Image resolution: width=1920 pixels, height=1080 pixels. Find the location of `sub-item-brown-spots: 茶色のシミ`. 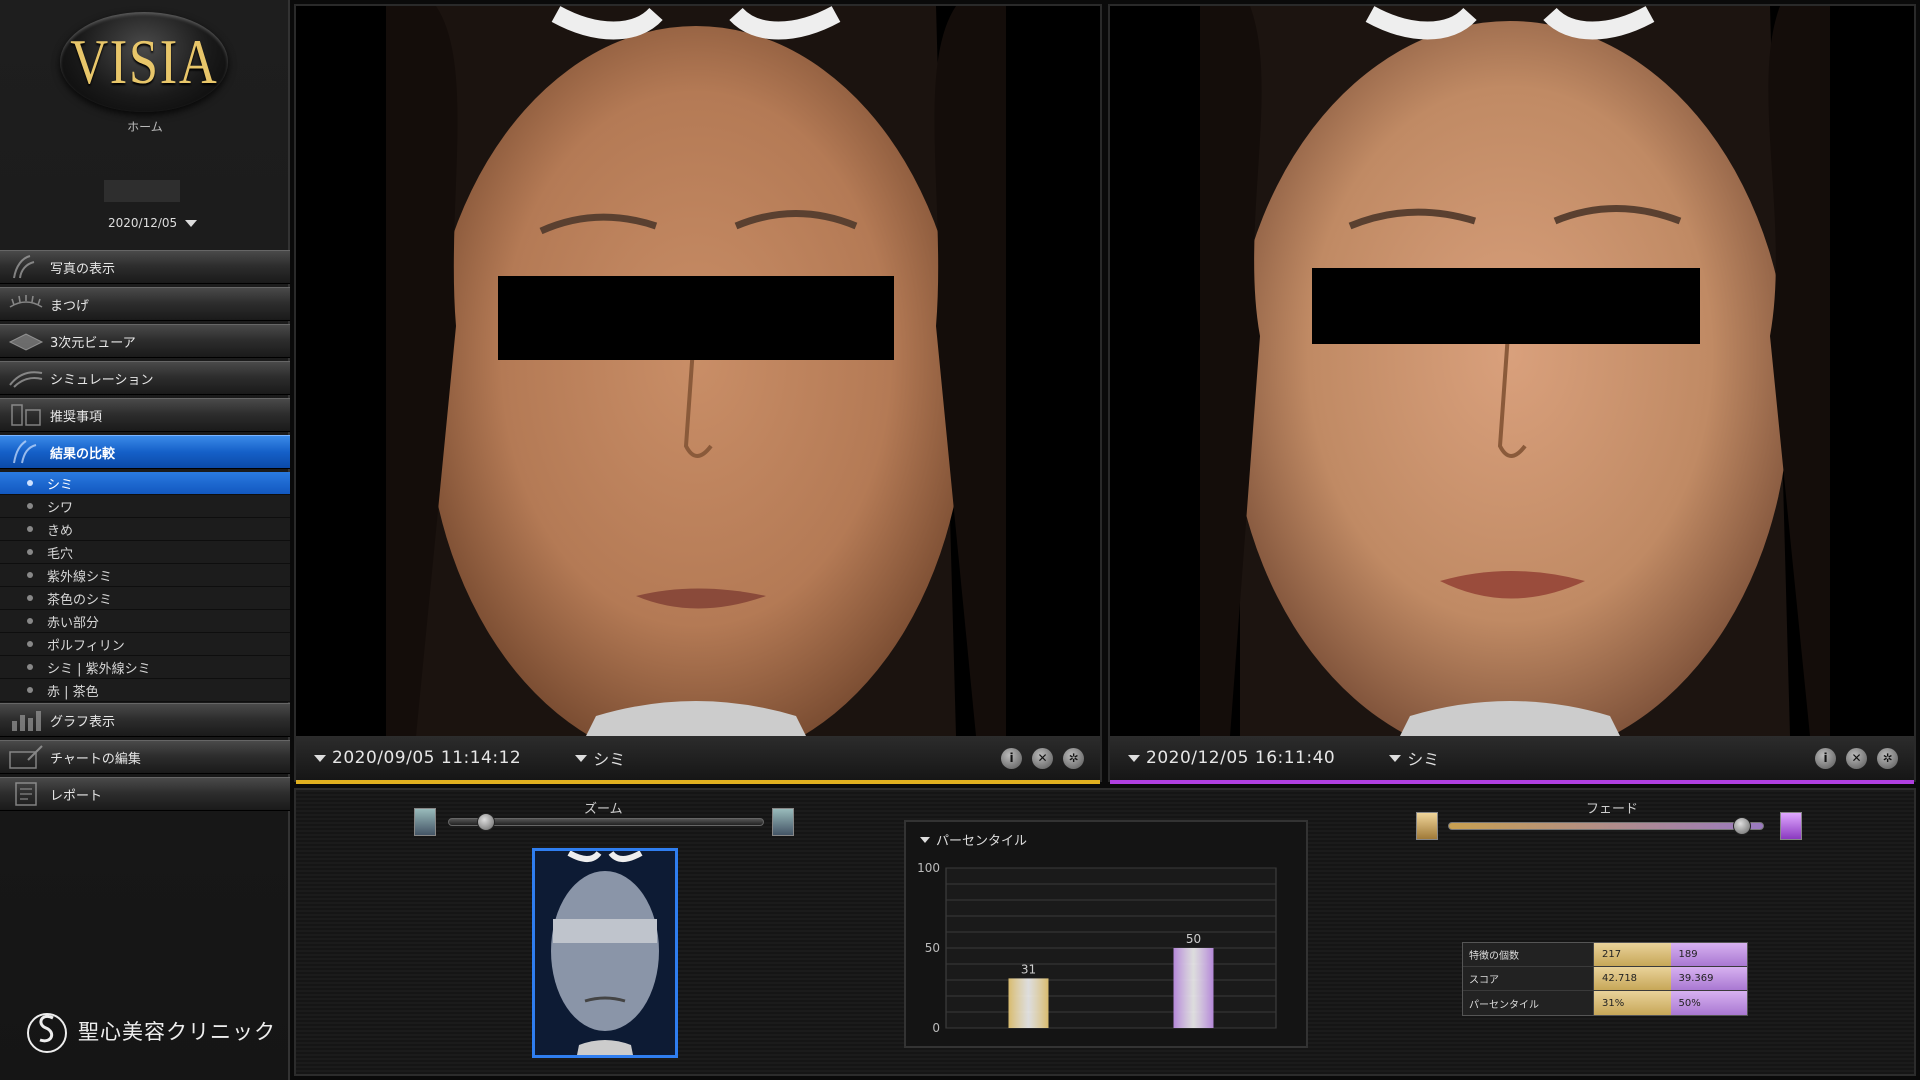

sub-item-brown-spots: 茶色のシミ is located at coordinates (145, 598).